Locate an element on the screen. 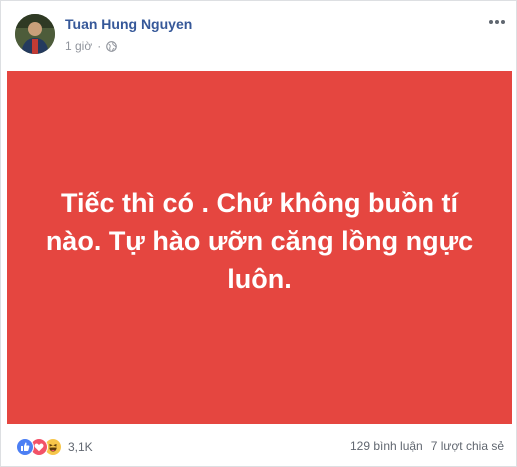  reactions-summary: 3,1K is located at coordinates (54, 447).